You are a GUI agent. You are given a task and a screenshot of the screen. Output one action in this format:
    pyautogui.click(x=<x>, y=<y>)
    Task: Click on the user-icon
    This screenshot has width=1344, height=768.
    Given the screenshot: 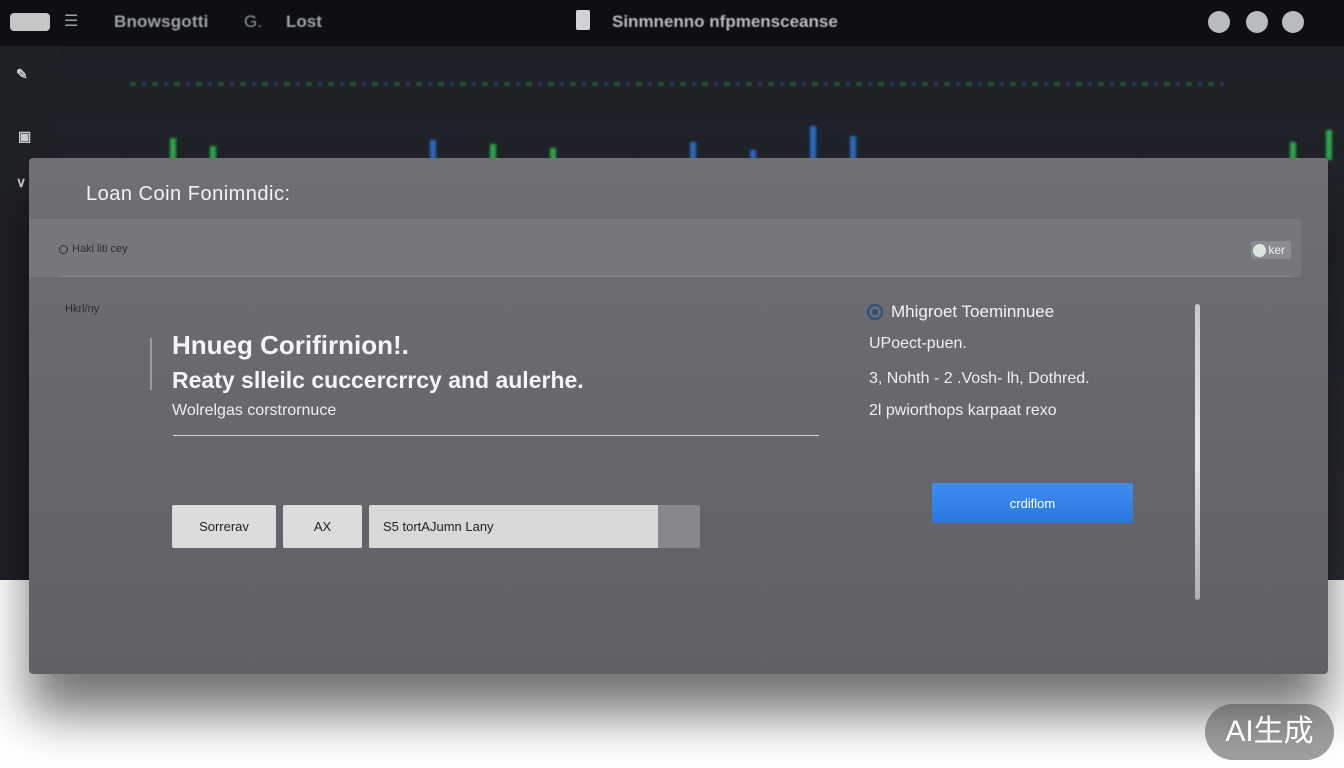 What is the action you would take?
    pyautogui.click(x=1293, y=22)
    